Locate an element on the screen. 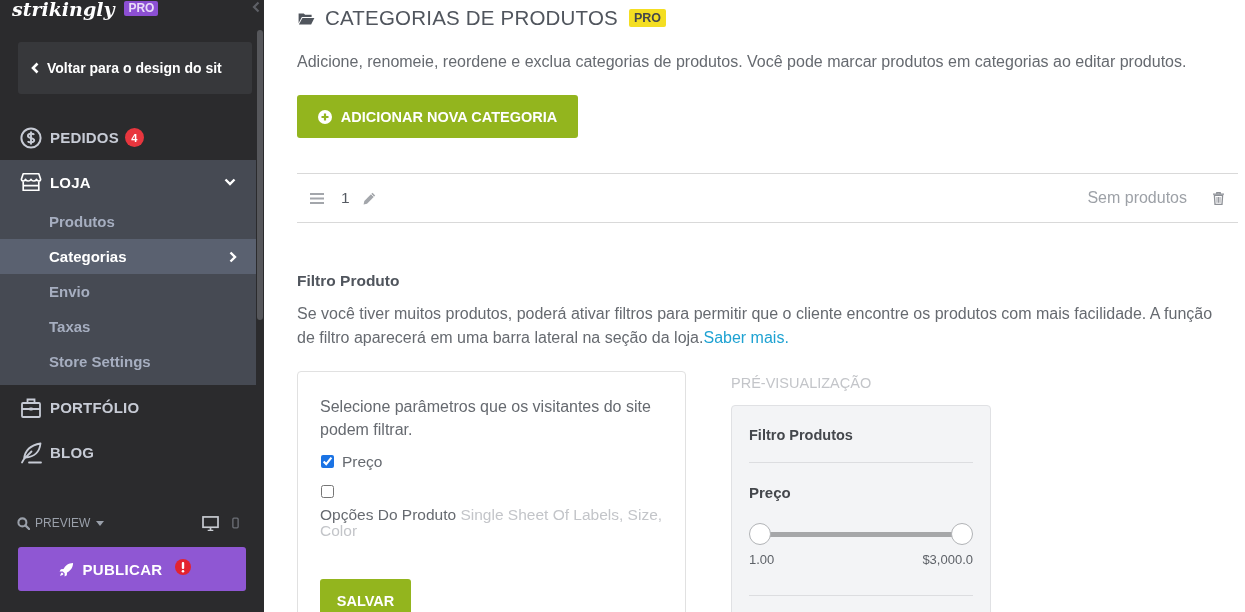 Image resolution: width=1245 pixels, height=612 pixels. nav-item: LOJA is located at coordinates (128, 182).